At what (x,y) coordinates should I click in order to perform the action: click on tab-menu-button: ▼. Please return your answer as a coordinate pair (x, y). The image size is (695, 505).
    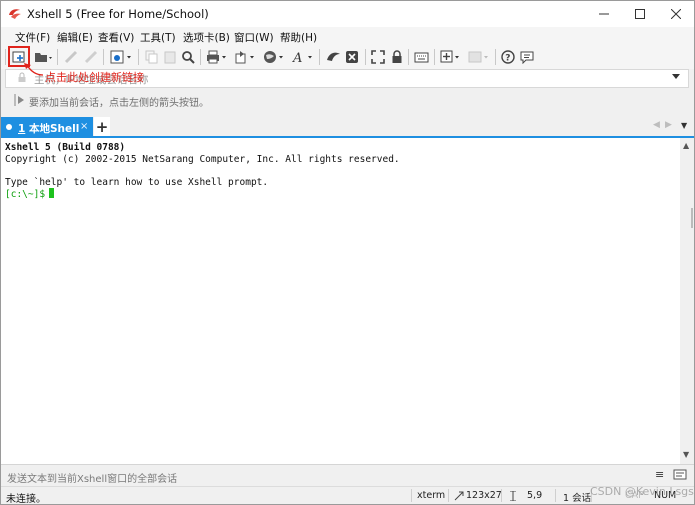
    Looking at the image, I should click on (684, 125).